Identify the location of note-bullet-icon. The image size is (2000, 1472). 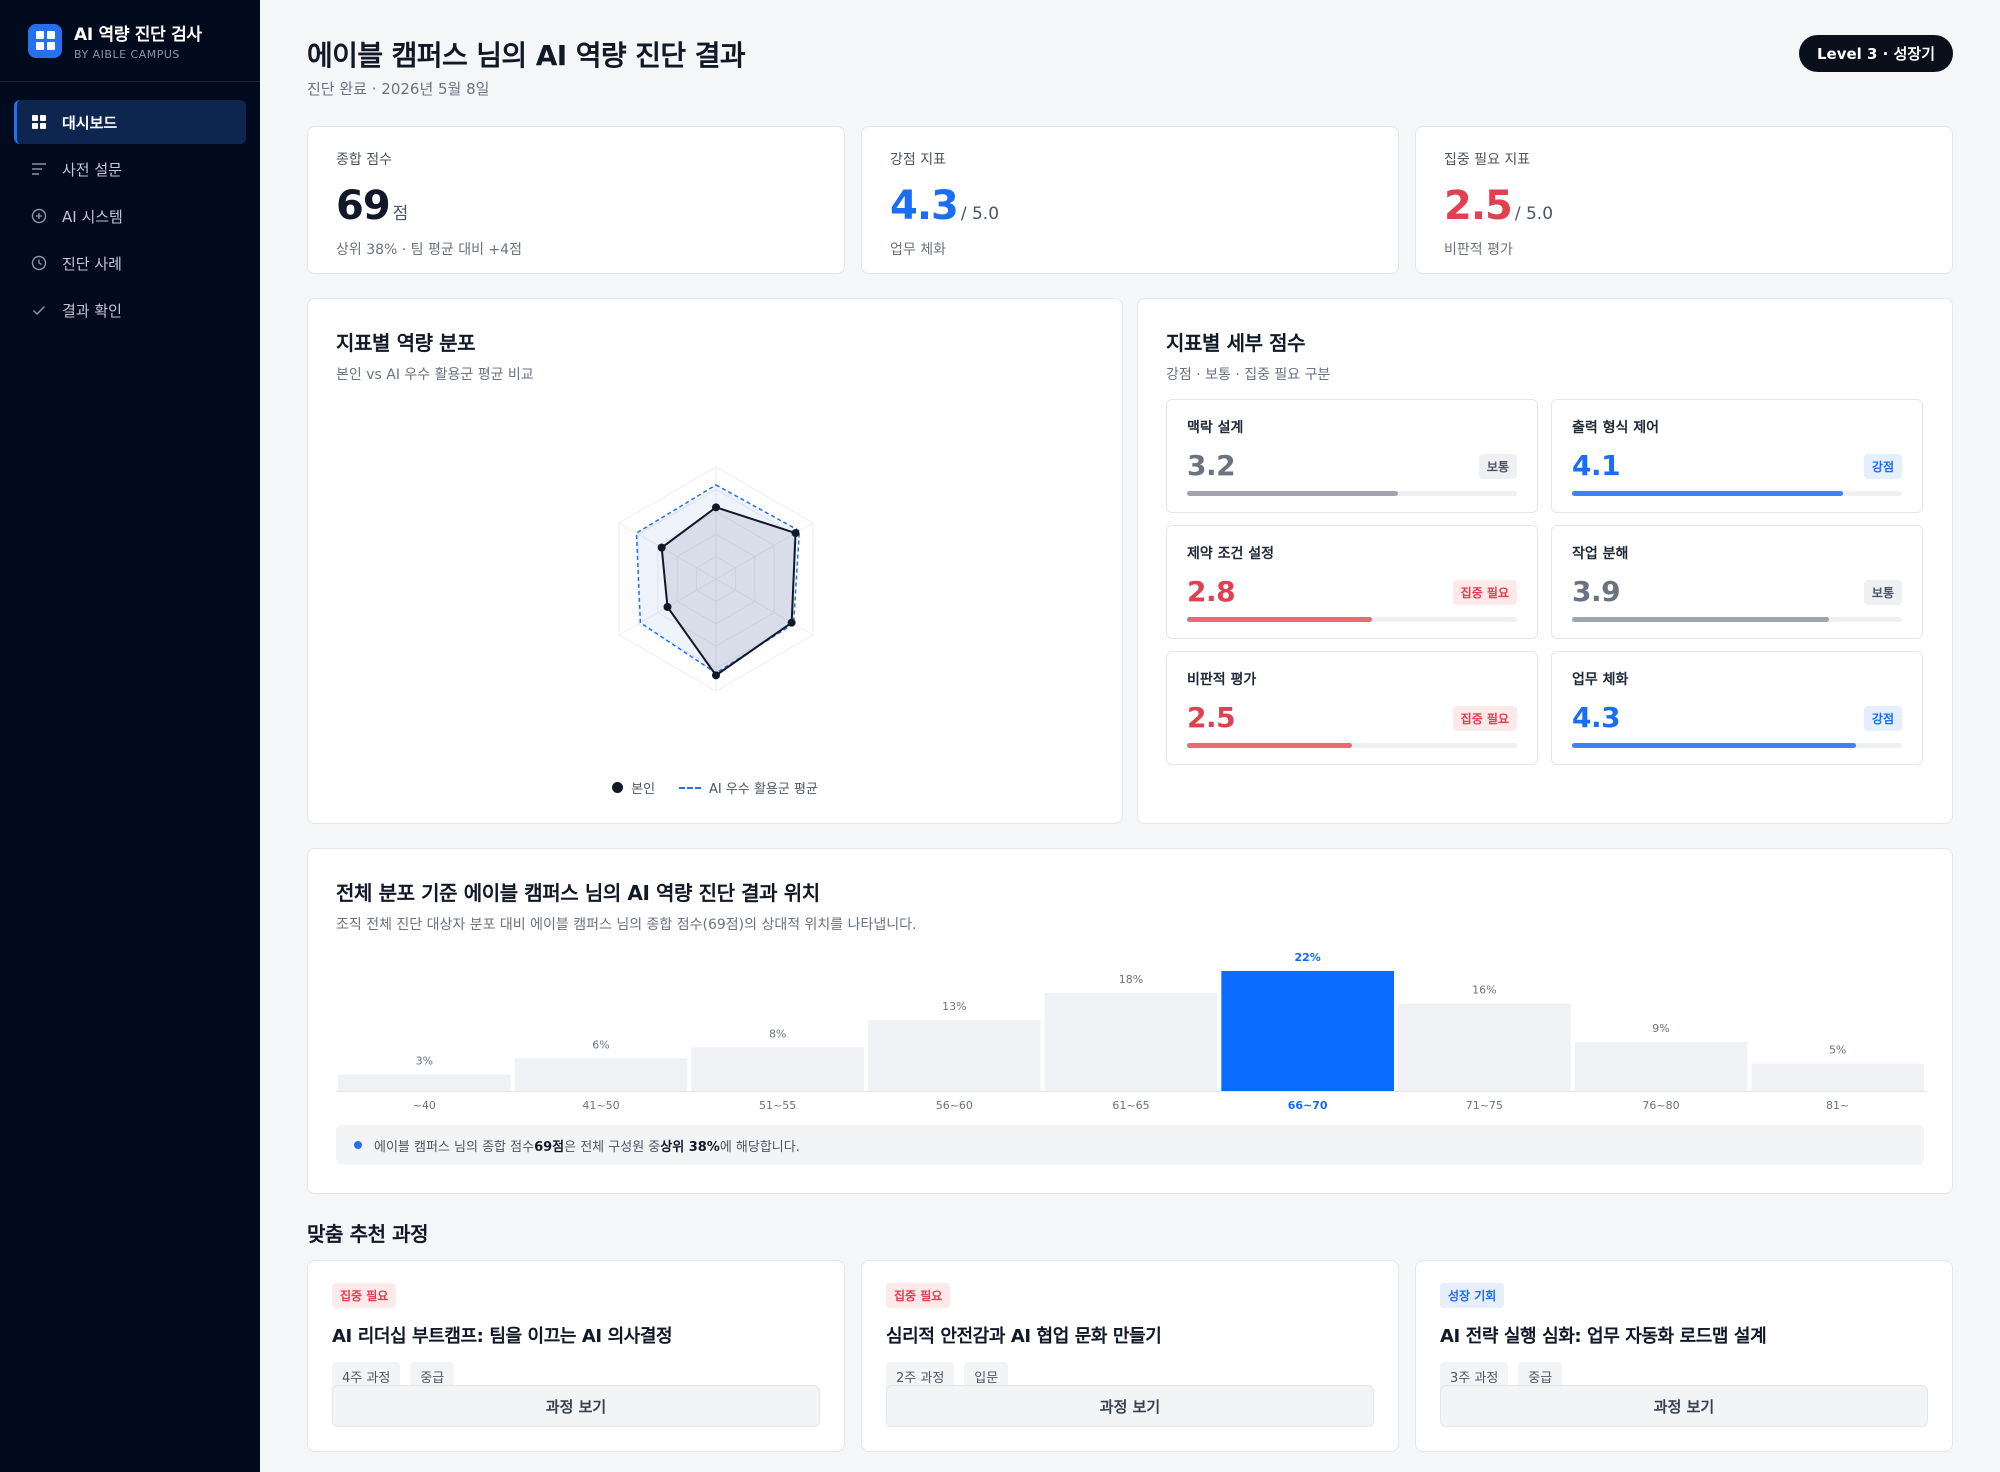
(358, 1145).